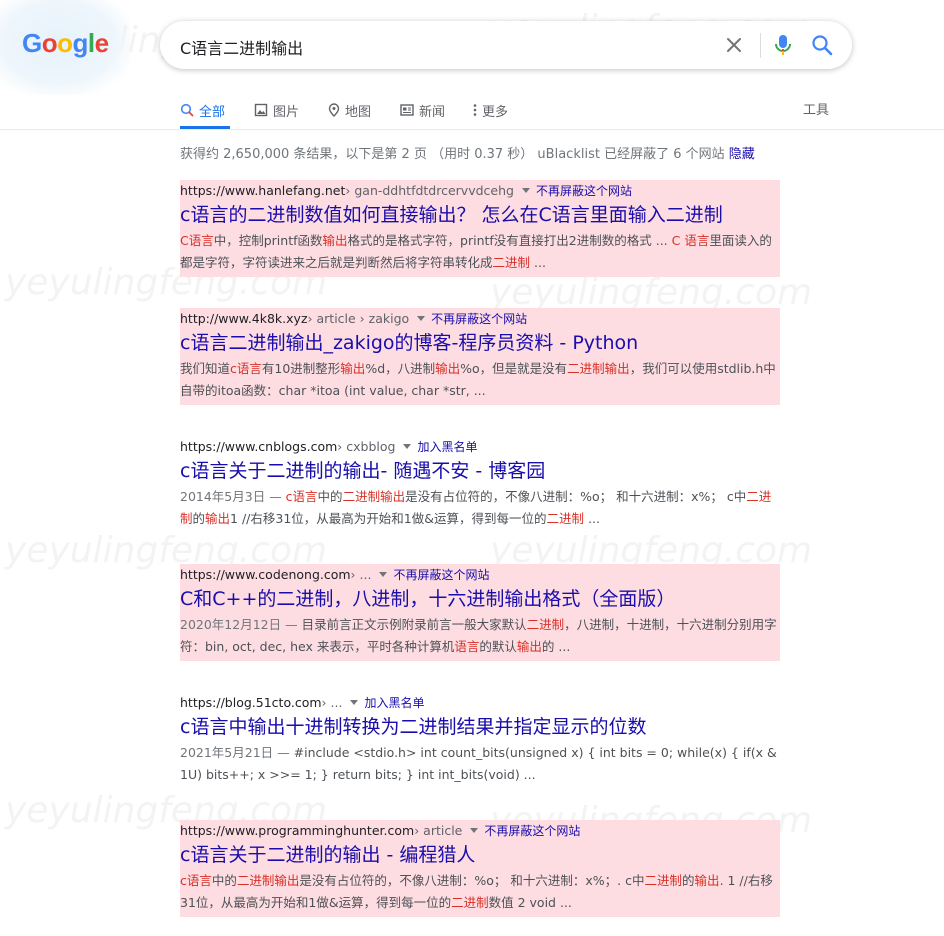  I want to click on result-title: c语言关于二进制的输出 - 编程猎人, so click(480, 855).